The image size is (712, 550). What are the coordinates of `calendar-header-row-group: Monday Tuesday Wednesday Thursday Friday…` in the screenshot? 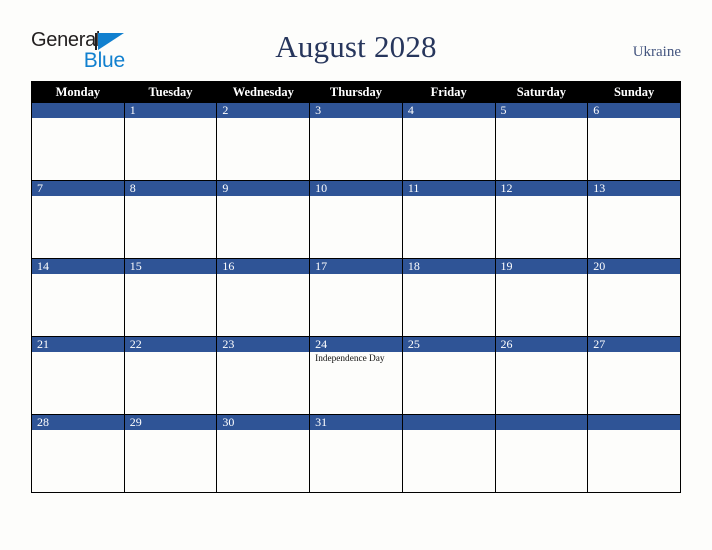 It's located at (356, 92).